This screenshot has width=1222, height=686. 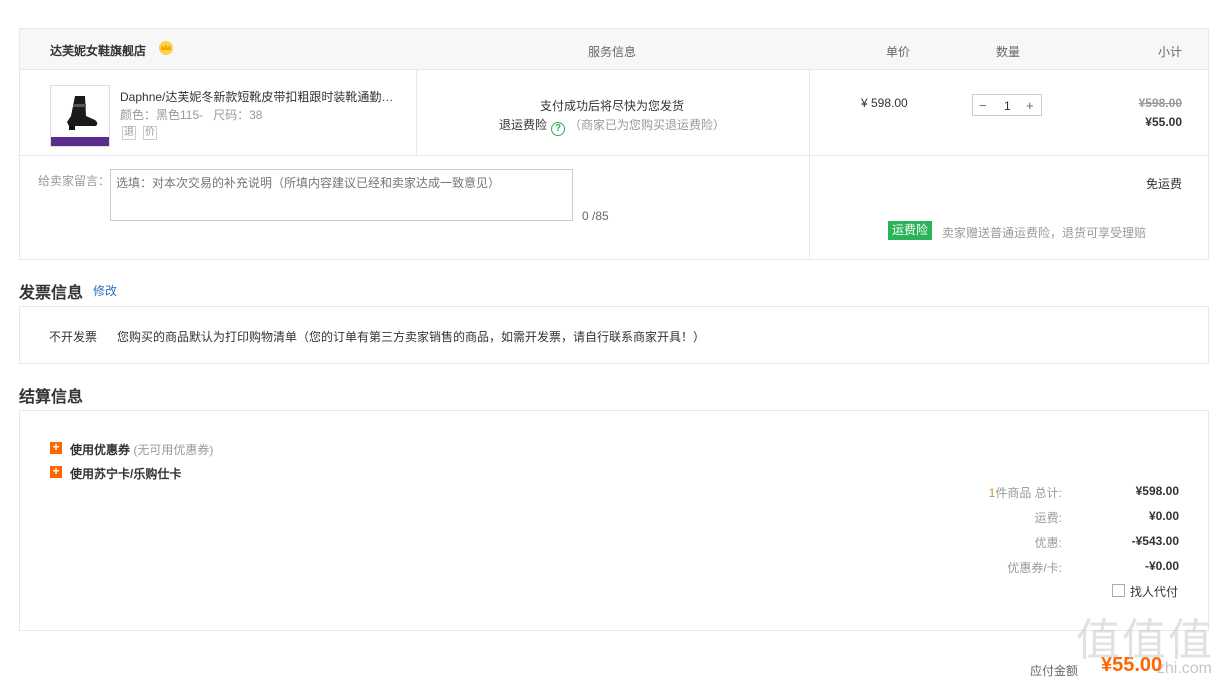 I want to click on payable-label: 应付金额, so click(x=1054, y=671).